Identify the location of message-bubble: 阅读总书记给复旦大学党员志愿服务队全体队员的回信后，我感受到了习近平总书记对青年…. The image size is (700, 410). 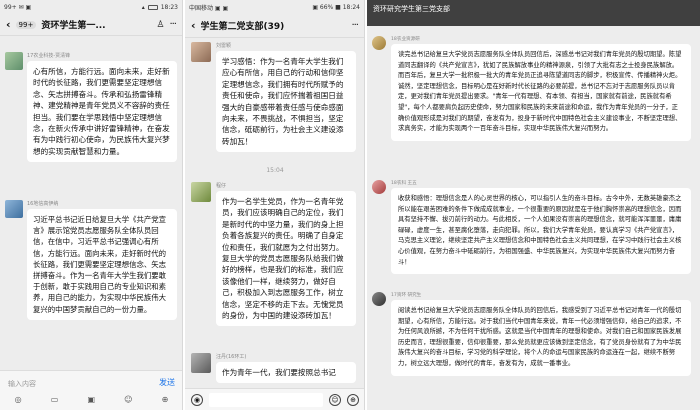
(541, 338).